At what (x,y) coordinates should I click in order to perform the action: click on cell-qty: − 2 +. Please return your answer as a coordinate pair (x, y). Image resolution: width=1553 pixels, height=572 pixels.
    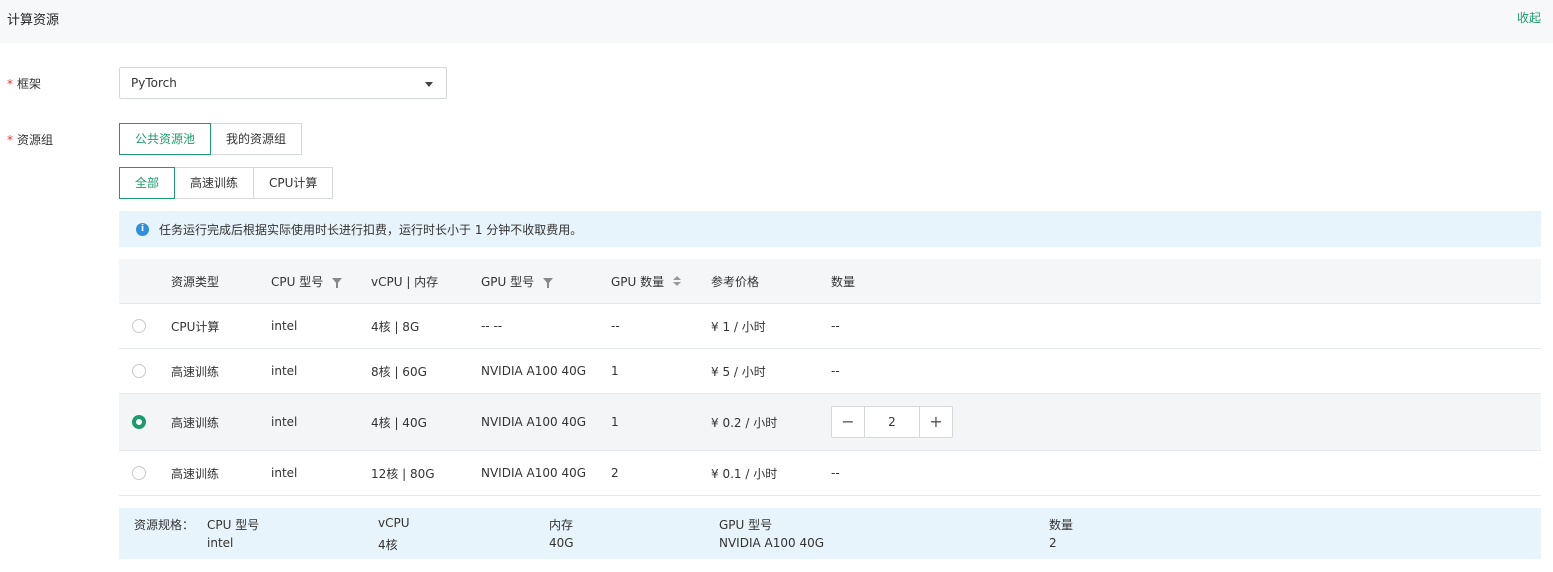
    Looking at the image, I should click on (892, 422).